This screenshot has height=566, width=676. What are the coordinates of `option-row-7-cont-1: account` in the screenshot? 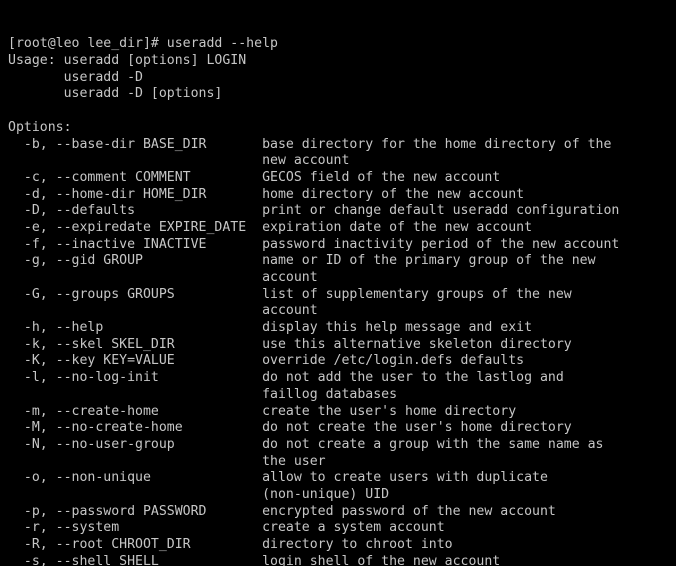 It's located at (163, 311).